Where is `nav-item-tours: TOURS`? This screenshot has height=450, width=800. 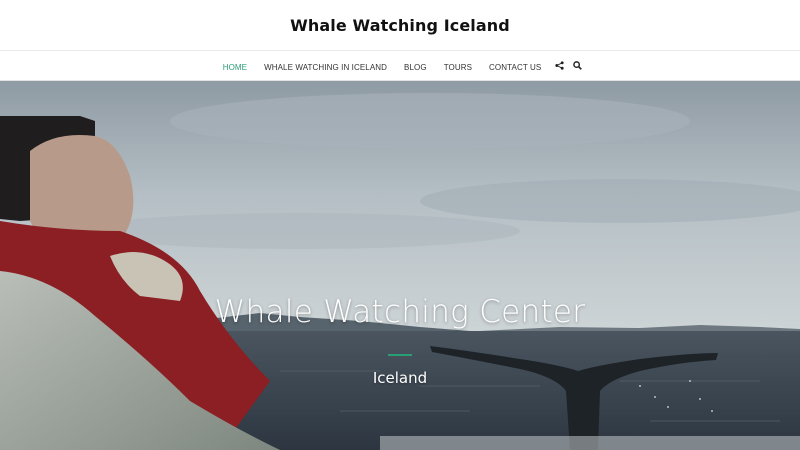 nav-item-tours: TOURS is located at coordinates (457, 67).